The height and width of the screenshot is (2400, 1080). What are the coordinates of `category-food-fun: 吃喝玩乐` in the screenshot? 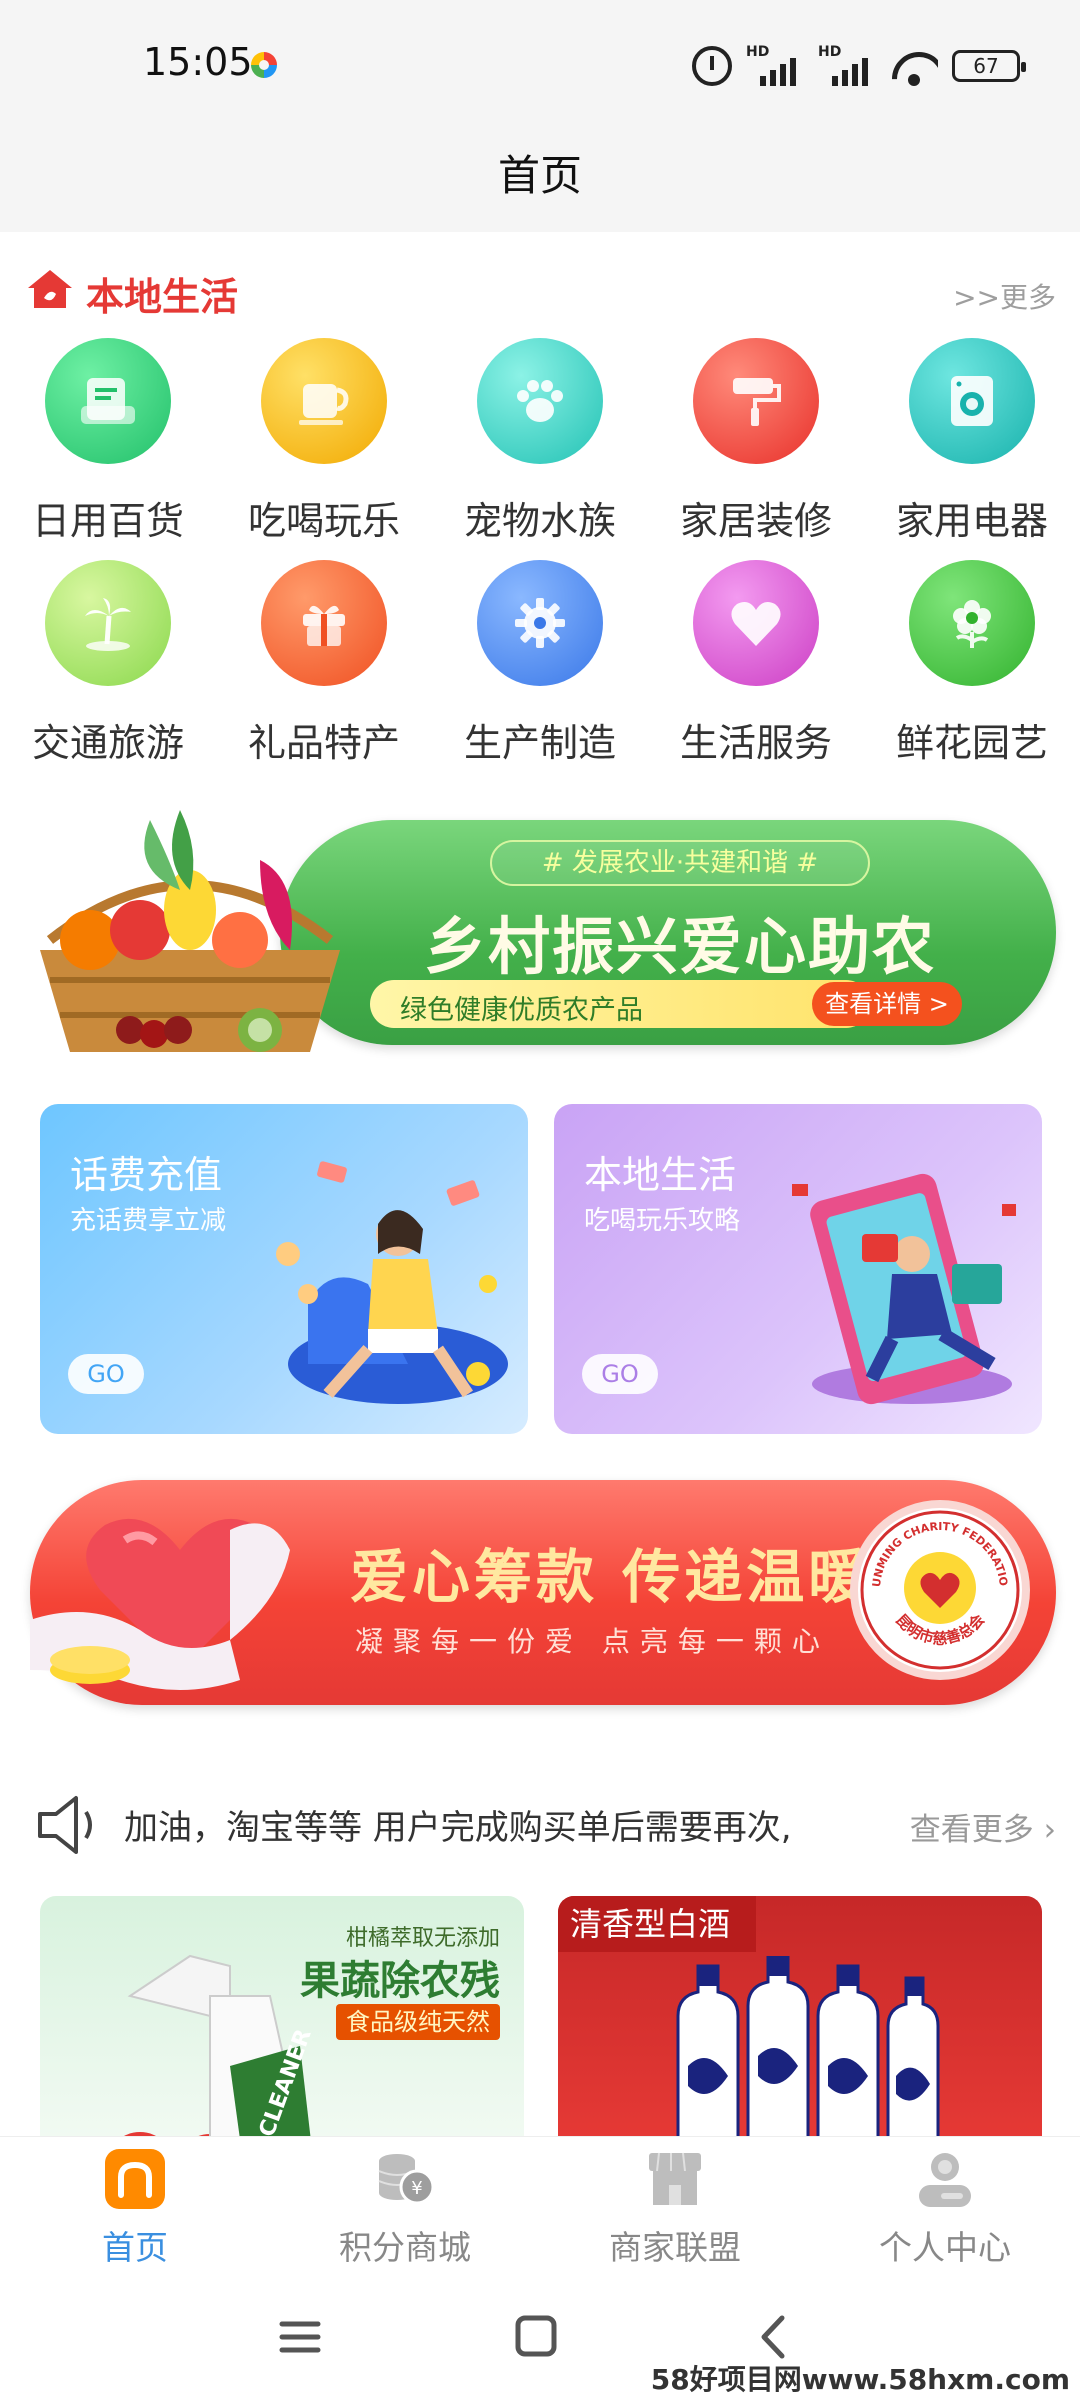 It's located at (324, 443).